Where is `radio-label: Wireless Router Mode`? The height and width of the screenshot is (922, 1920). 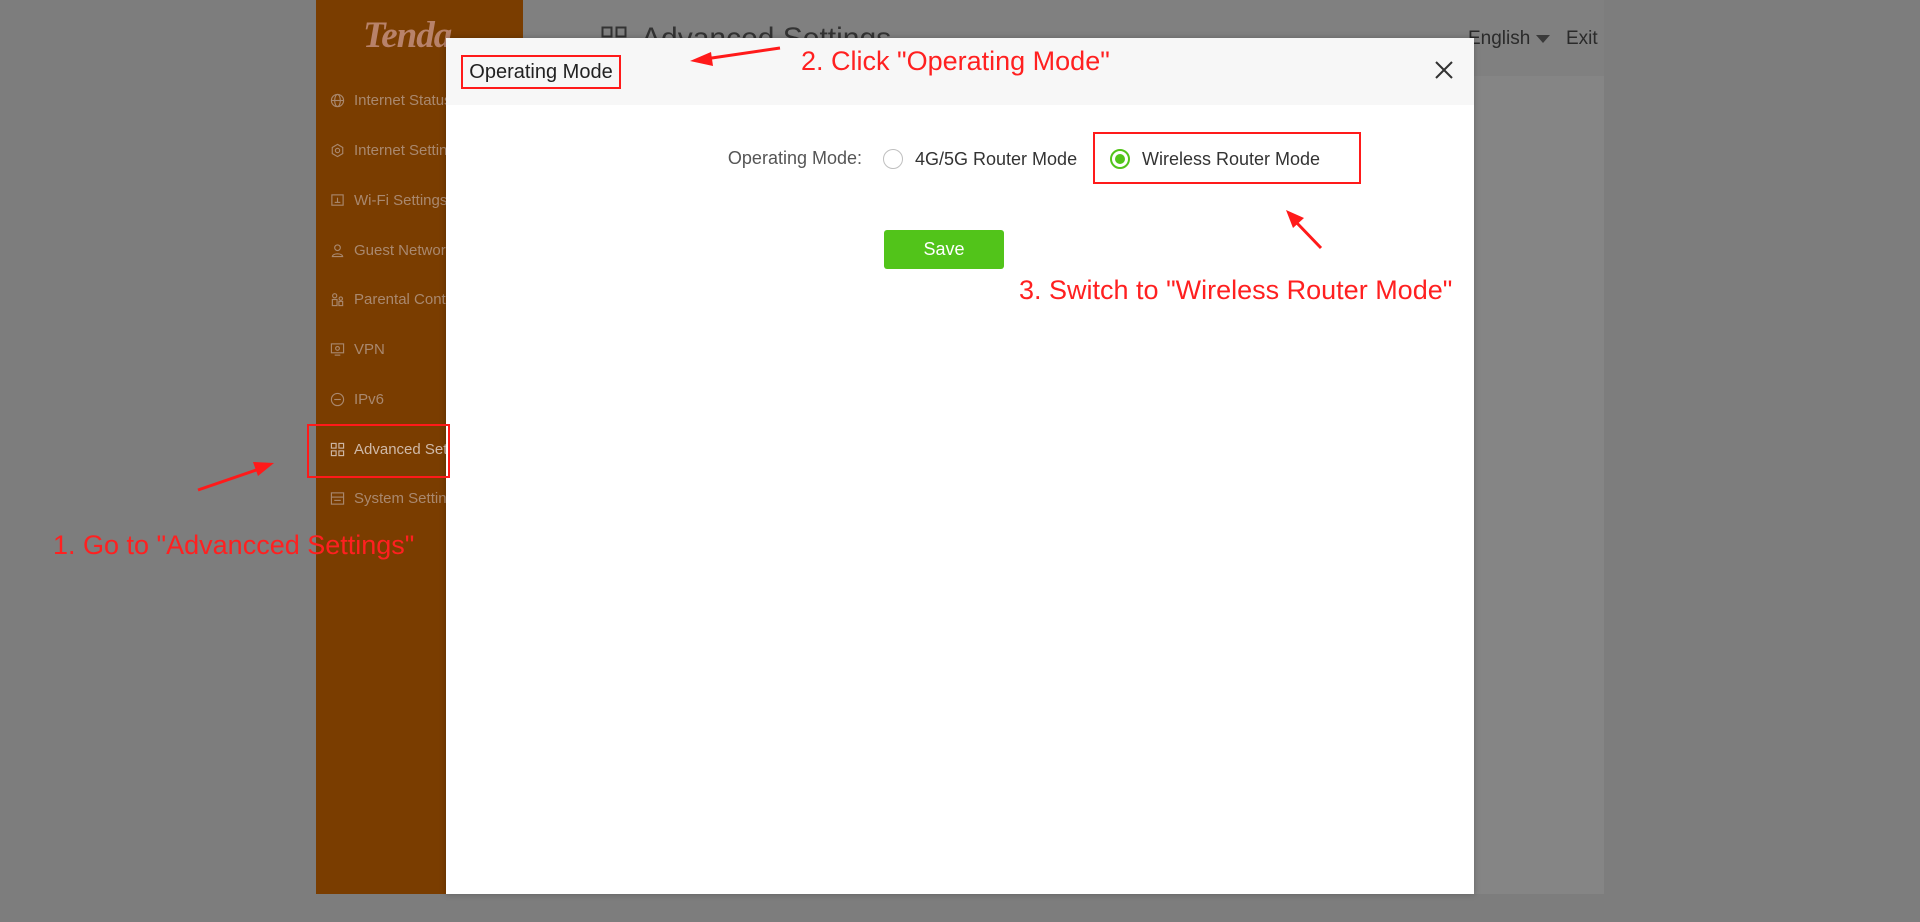
radio-label: Wireless Router Mode is located at coordinates (1231, 158).